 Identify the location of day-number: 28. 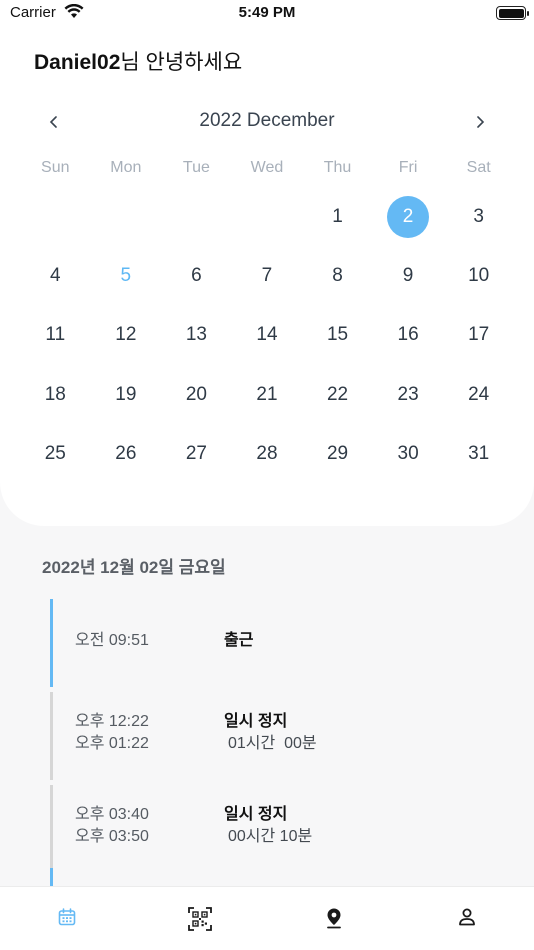
(267, 454).